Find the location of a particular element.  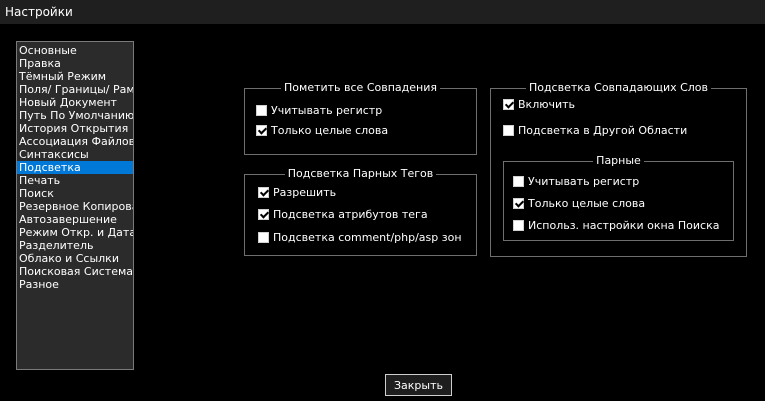

category-item: История Открытия is located at coordinates (75, 128).